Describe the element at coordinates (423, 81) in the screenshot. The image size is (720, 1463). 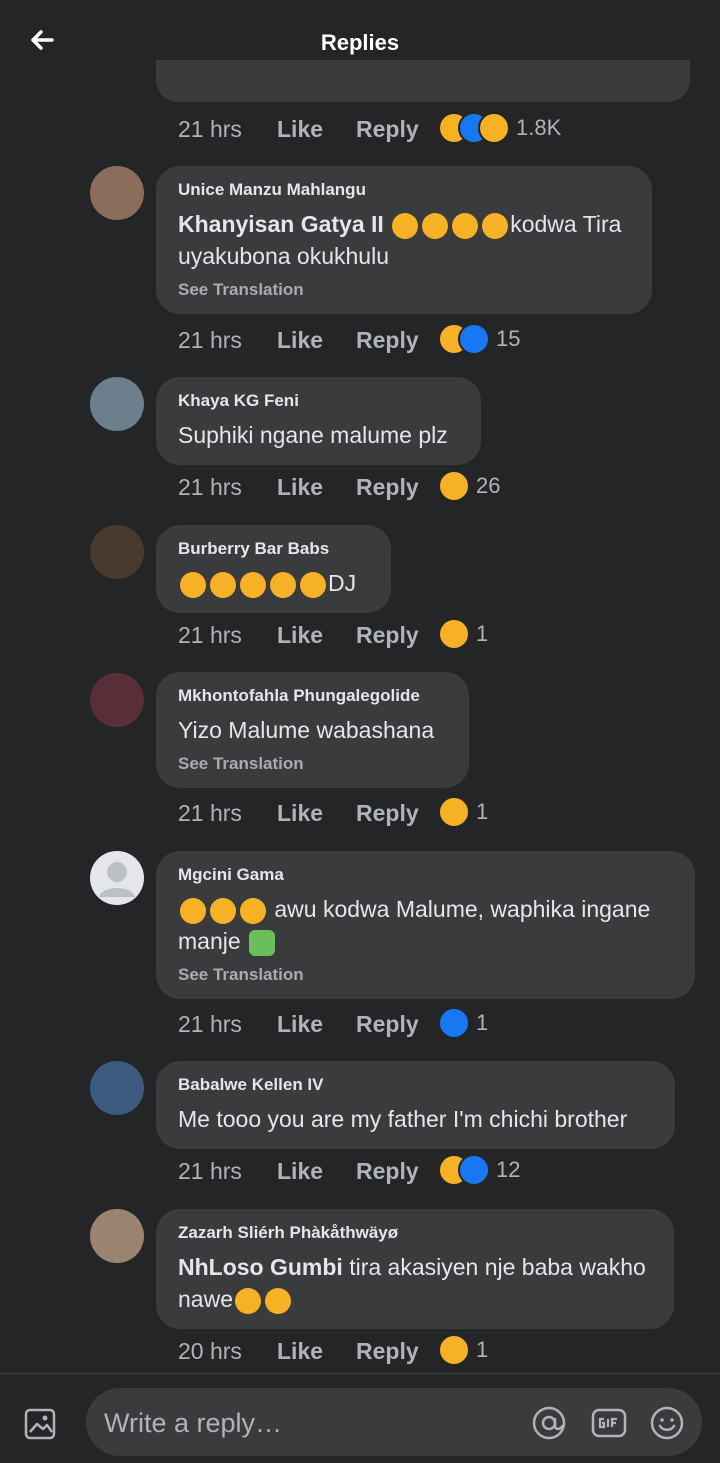
I see `previous-comment-bubble` at that location.